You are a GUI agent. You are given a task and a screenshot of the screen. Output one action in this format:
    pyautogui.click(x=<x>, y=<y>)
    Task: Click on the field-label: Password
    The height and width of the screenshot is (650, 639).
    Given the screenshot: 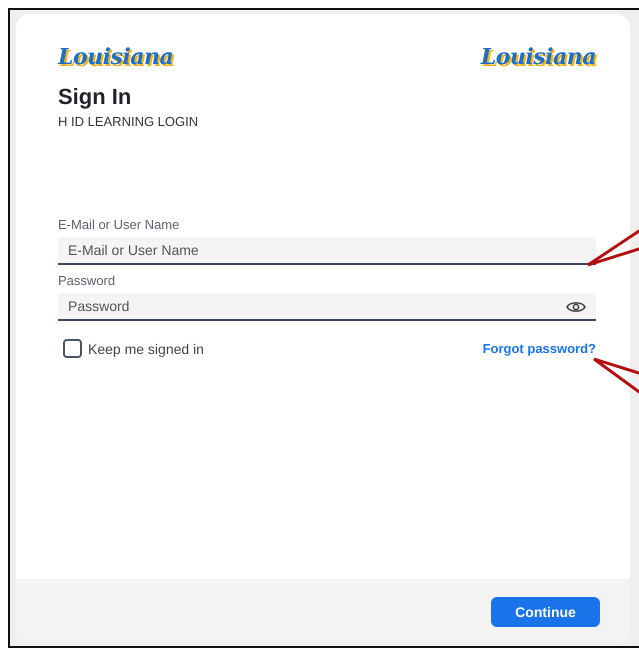 What is the action you would take?
    pyautogui.click(x=87, y=280)
    